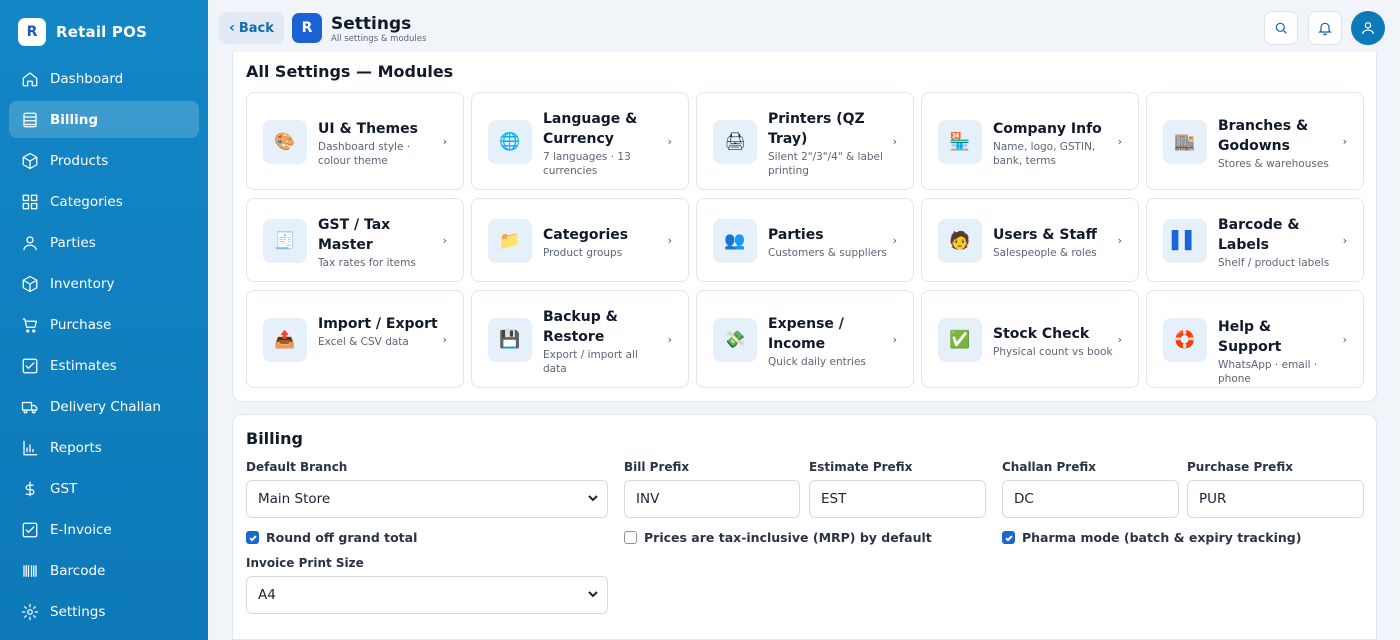  I want to click on module-card-import-export: 📤 Import / Export Excel & CSV data ›, so click(355, 339).